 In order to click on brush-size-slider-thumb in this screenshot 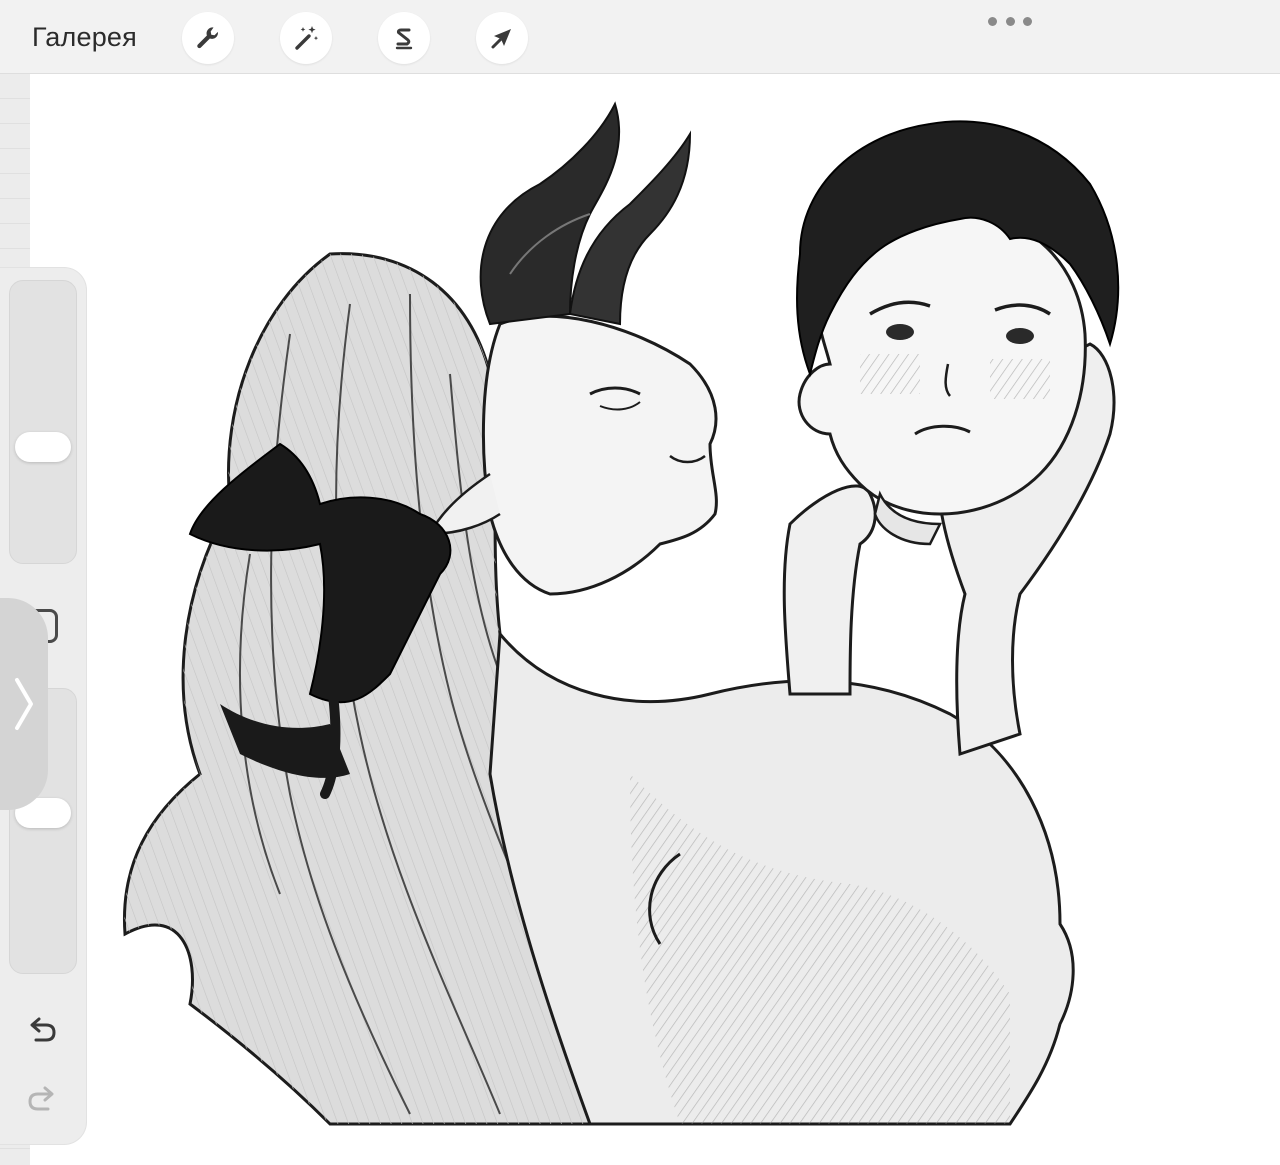, I will do `click(43, 447)`.